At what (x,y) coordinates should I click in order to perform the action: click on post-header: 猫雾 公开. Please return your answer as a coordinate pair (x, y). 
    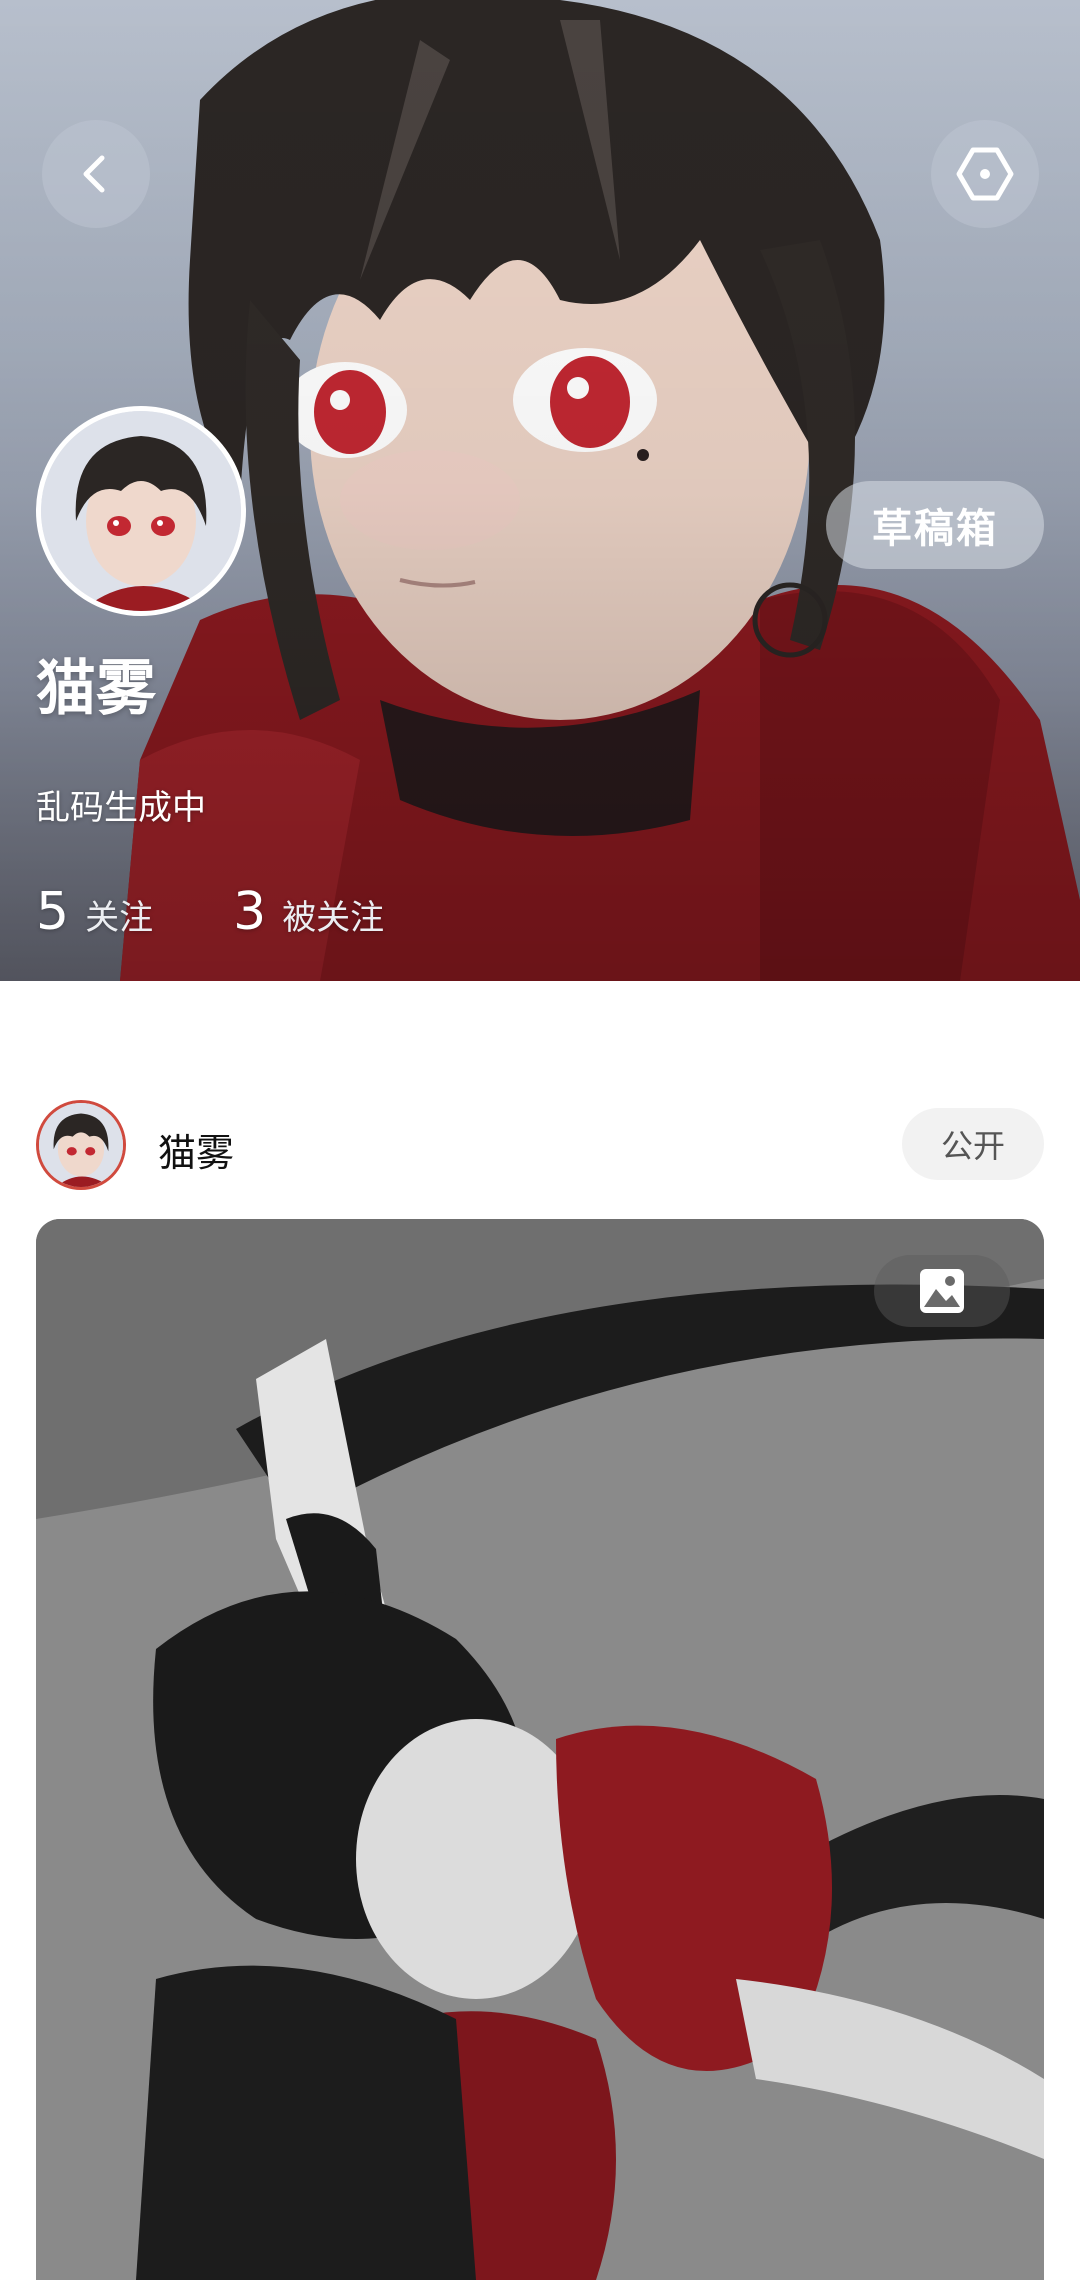
    Looking at the image, I should click on (540, 1146).